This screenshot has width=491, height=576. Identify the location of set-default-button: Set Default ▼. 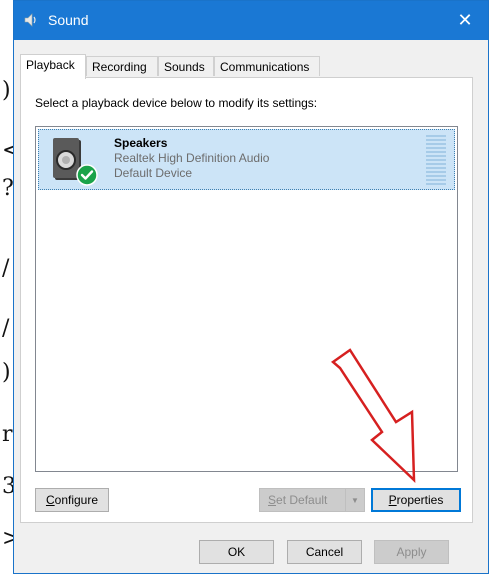
(312, 500).